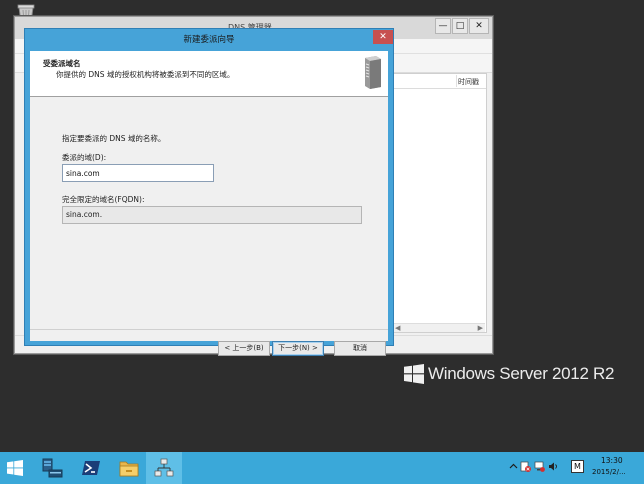 Image resolution: width=644 pixels, height=484 pixels. I want to click on wizard-description: 指定要委派的 DNS 域的名称。, so click(114, 138).